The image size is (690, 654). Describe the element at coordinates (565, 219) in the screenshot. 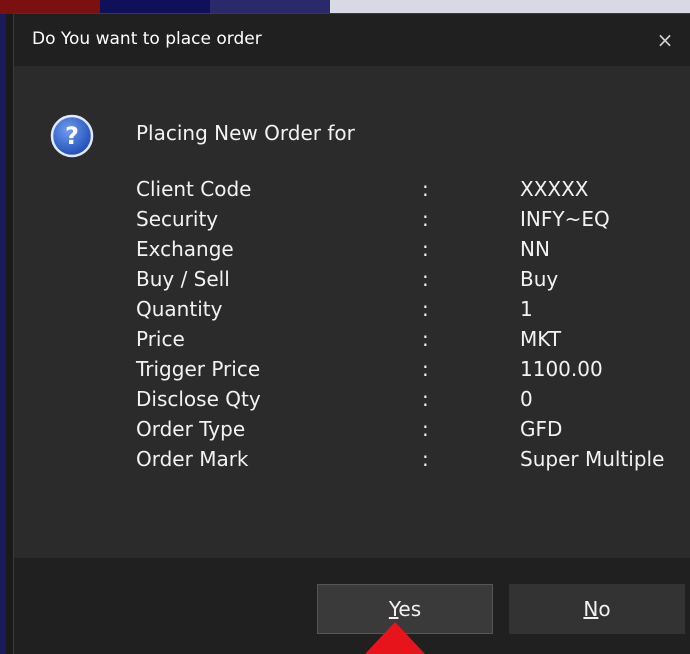

I see `order-row-value: INFY~EQ` at that location.